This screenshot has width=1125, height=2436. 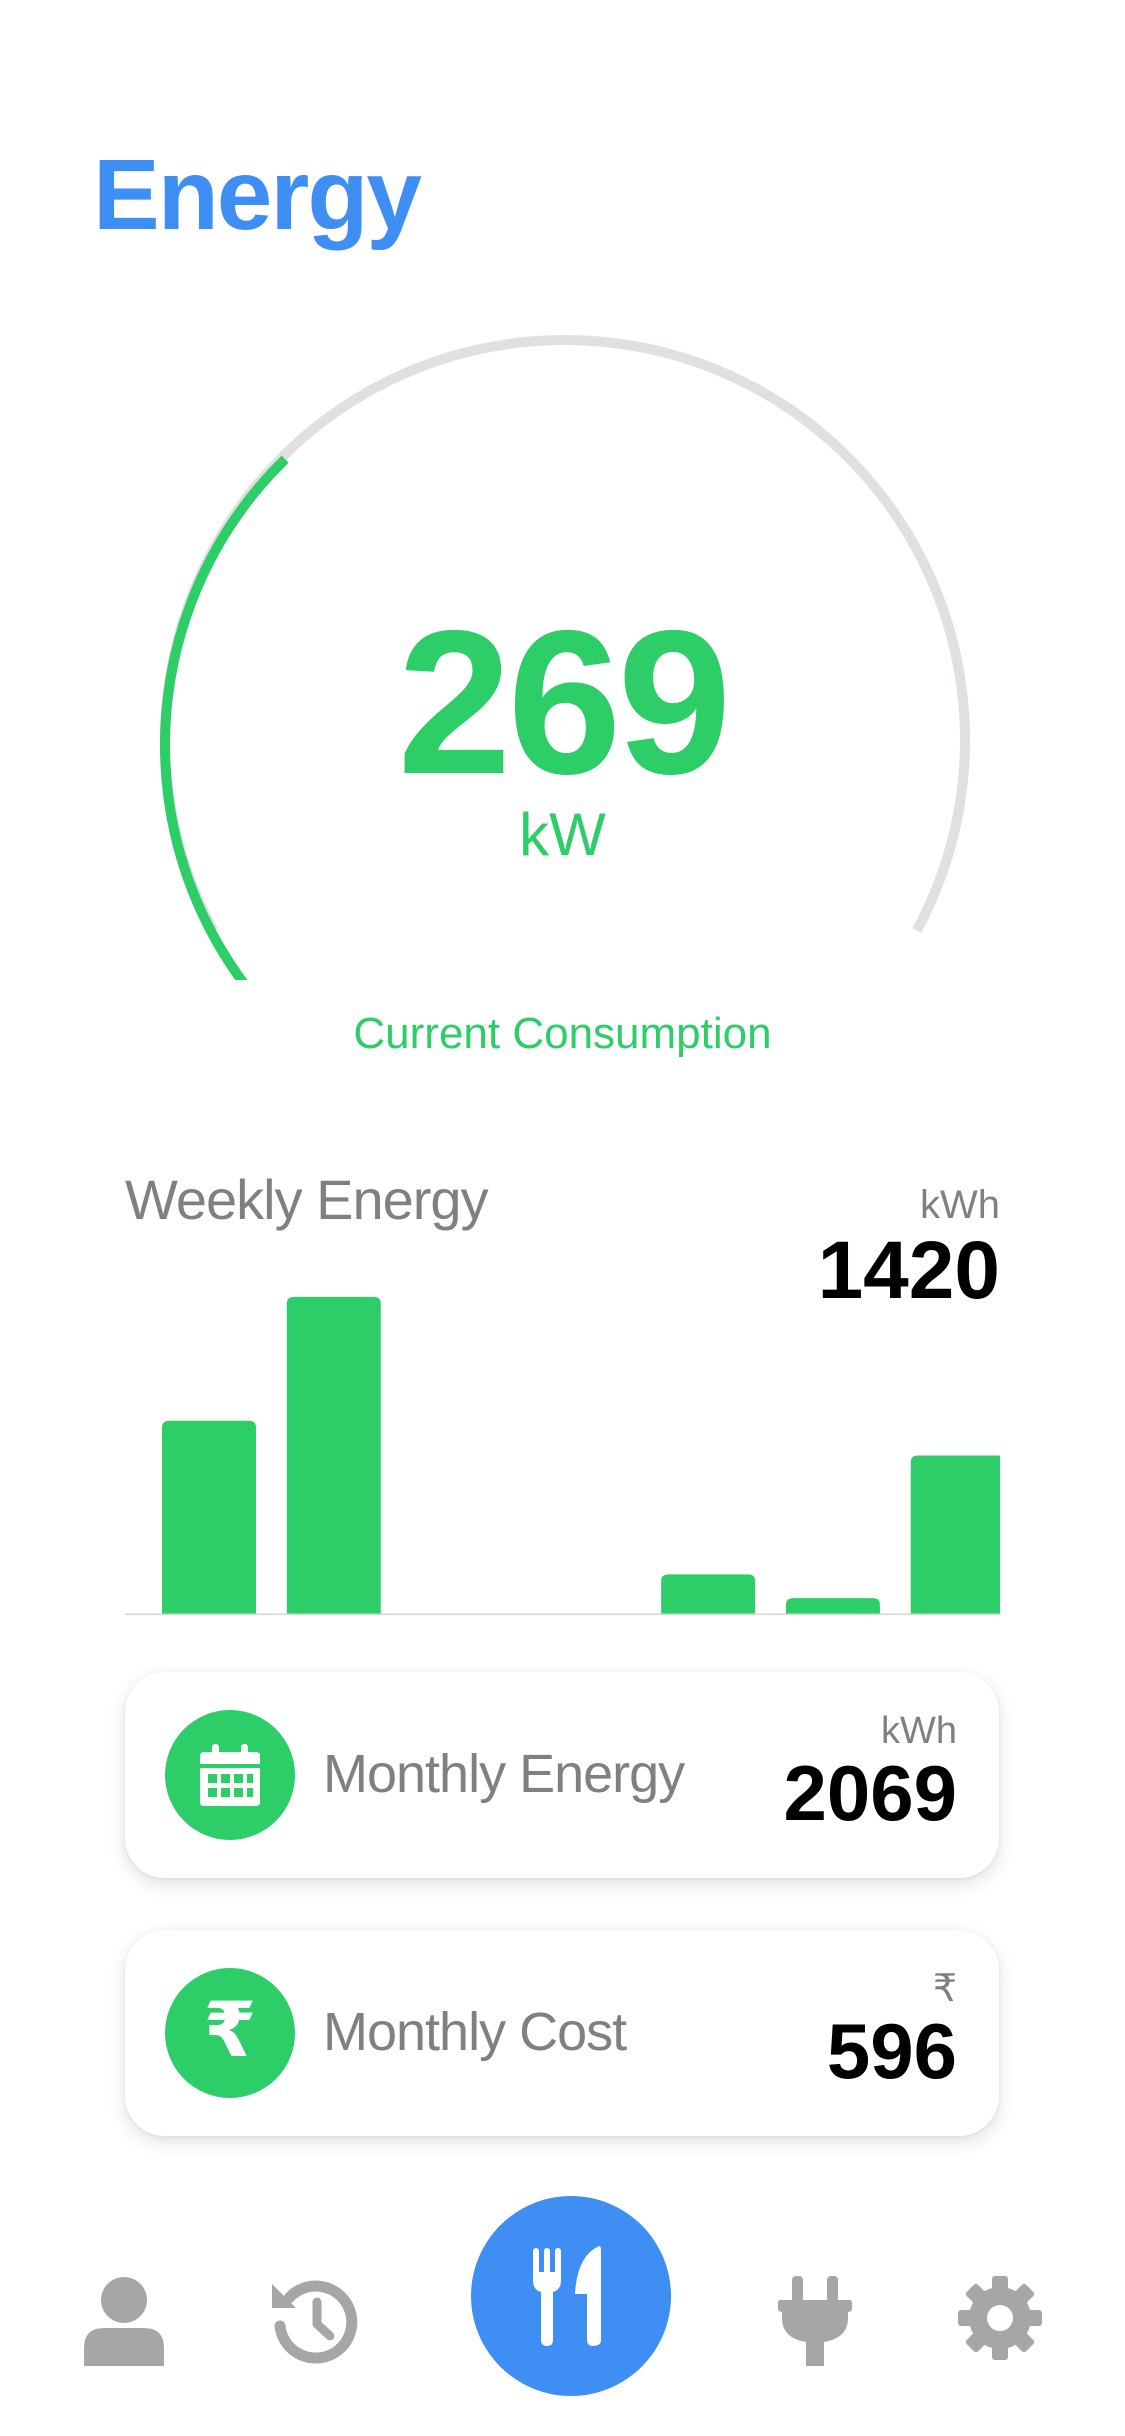 What do you see at coordinates (230, 2030) in the screenshot?
I see `rupee-glyph: ₹` at bounding box center [230, 2030].